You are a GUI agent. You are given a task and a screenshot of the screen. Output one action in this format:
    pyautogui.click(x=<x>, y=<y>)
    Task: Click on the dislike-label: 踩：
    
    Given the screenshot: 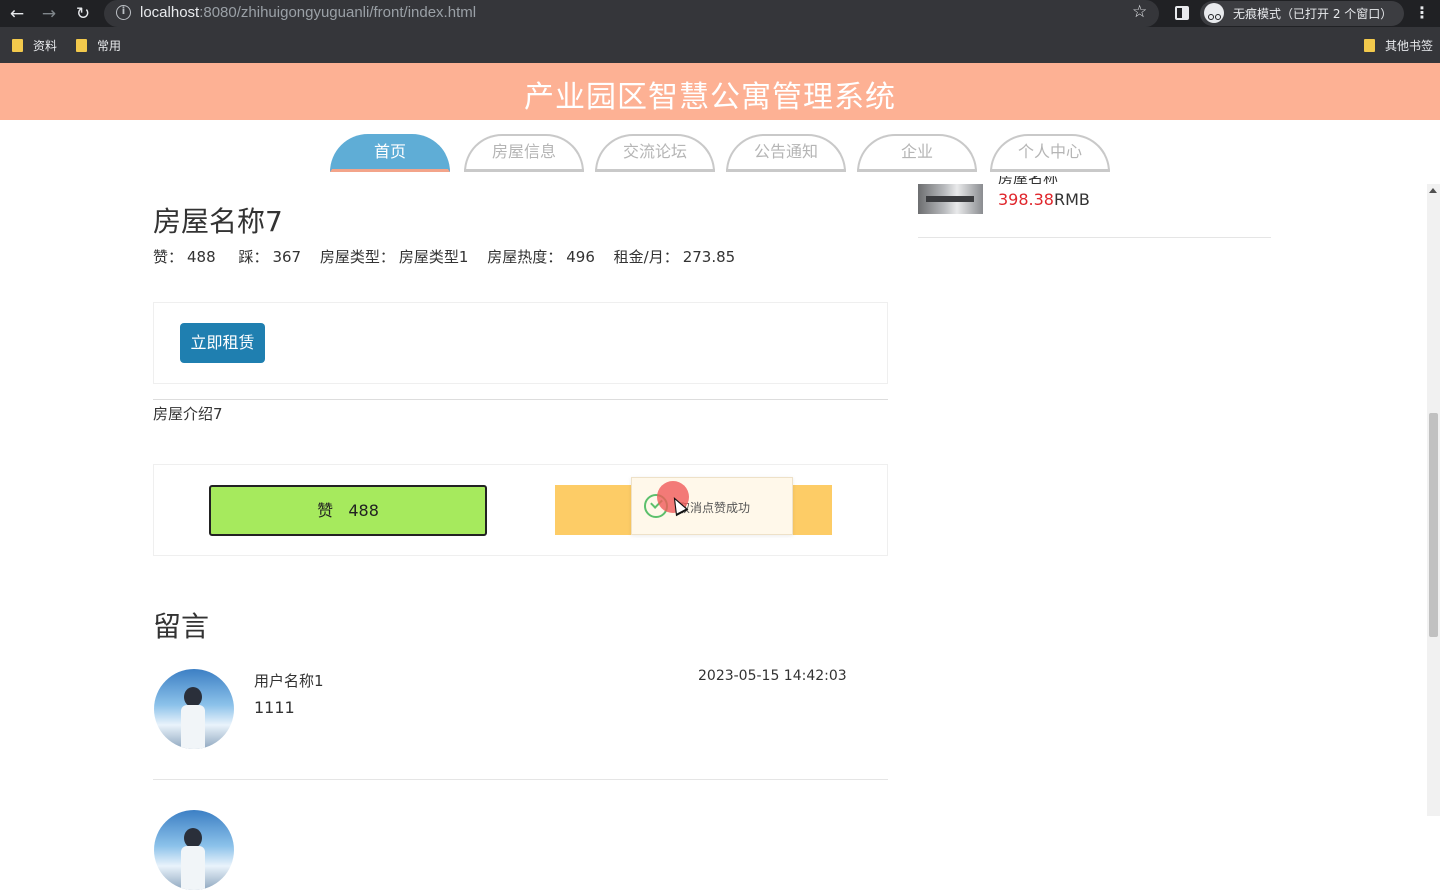 What is the action you would take?
    pyautogui.click(x=253, y=257)
    